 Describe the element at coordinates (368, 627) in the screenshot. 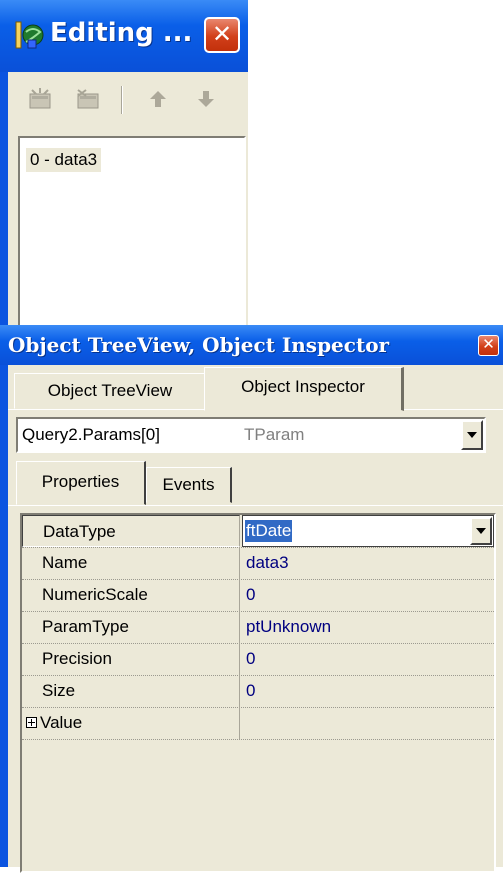

I see `property-value: ptUnknown` at that location.